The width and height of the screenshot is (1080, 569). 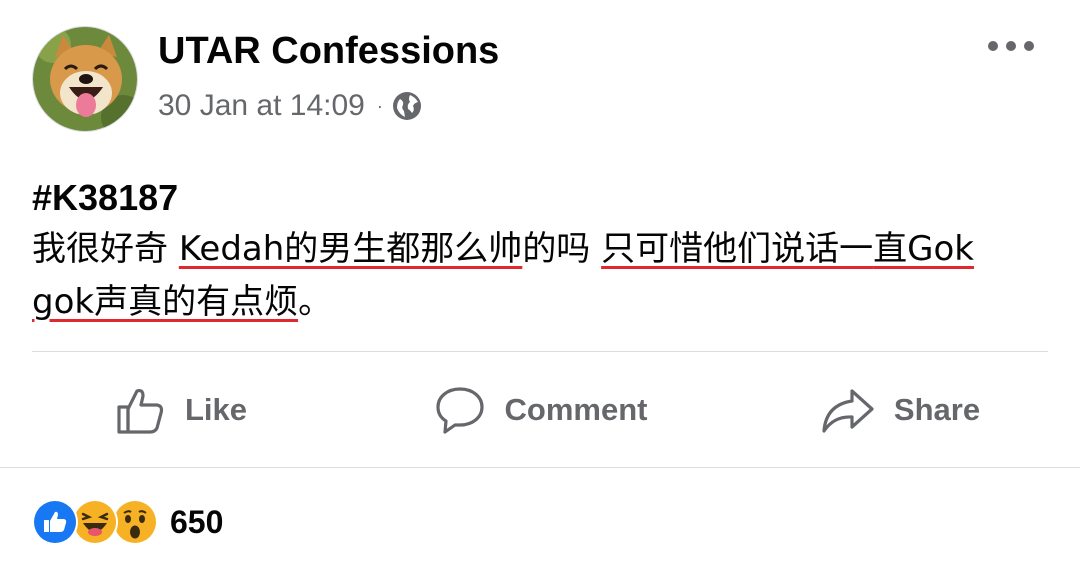 What do you see at coordinates (55, 522) in the screenshot?
I see `like-reaction-icon` at bounding box center [55, 522].